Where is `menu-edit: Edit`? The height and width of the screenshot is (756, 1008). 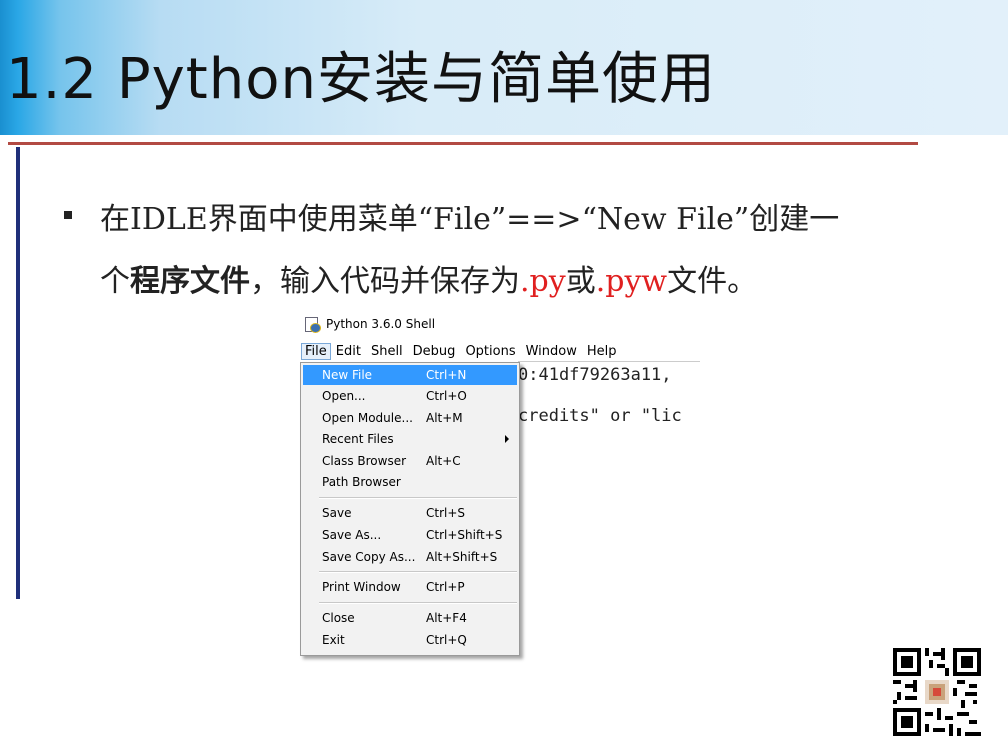 menu-edit: Edit is located at coordinates (348, 351).